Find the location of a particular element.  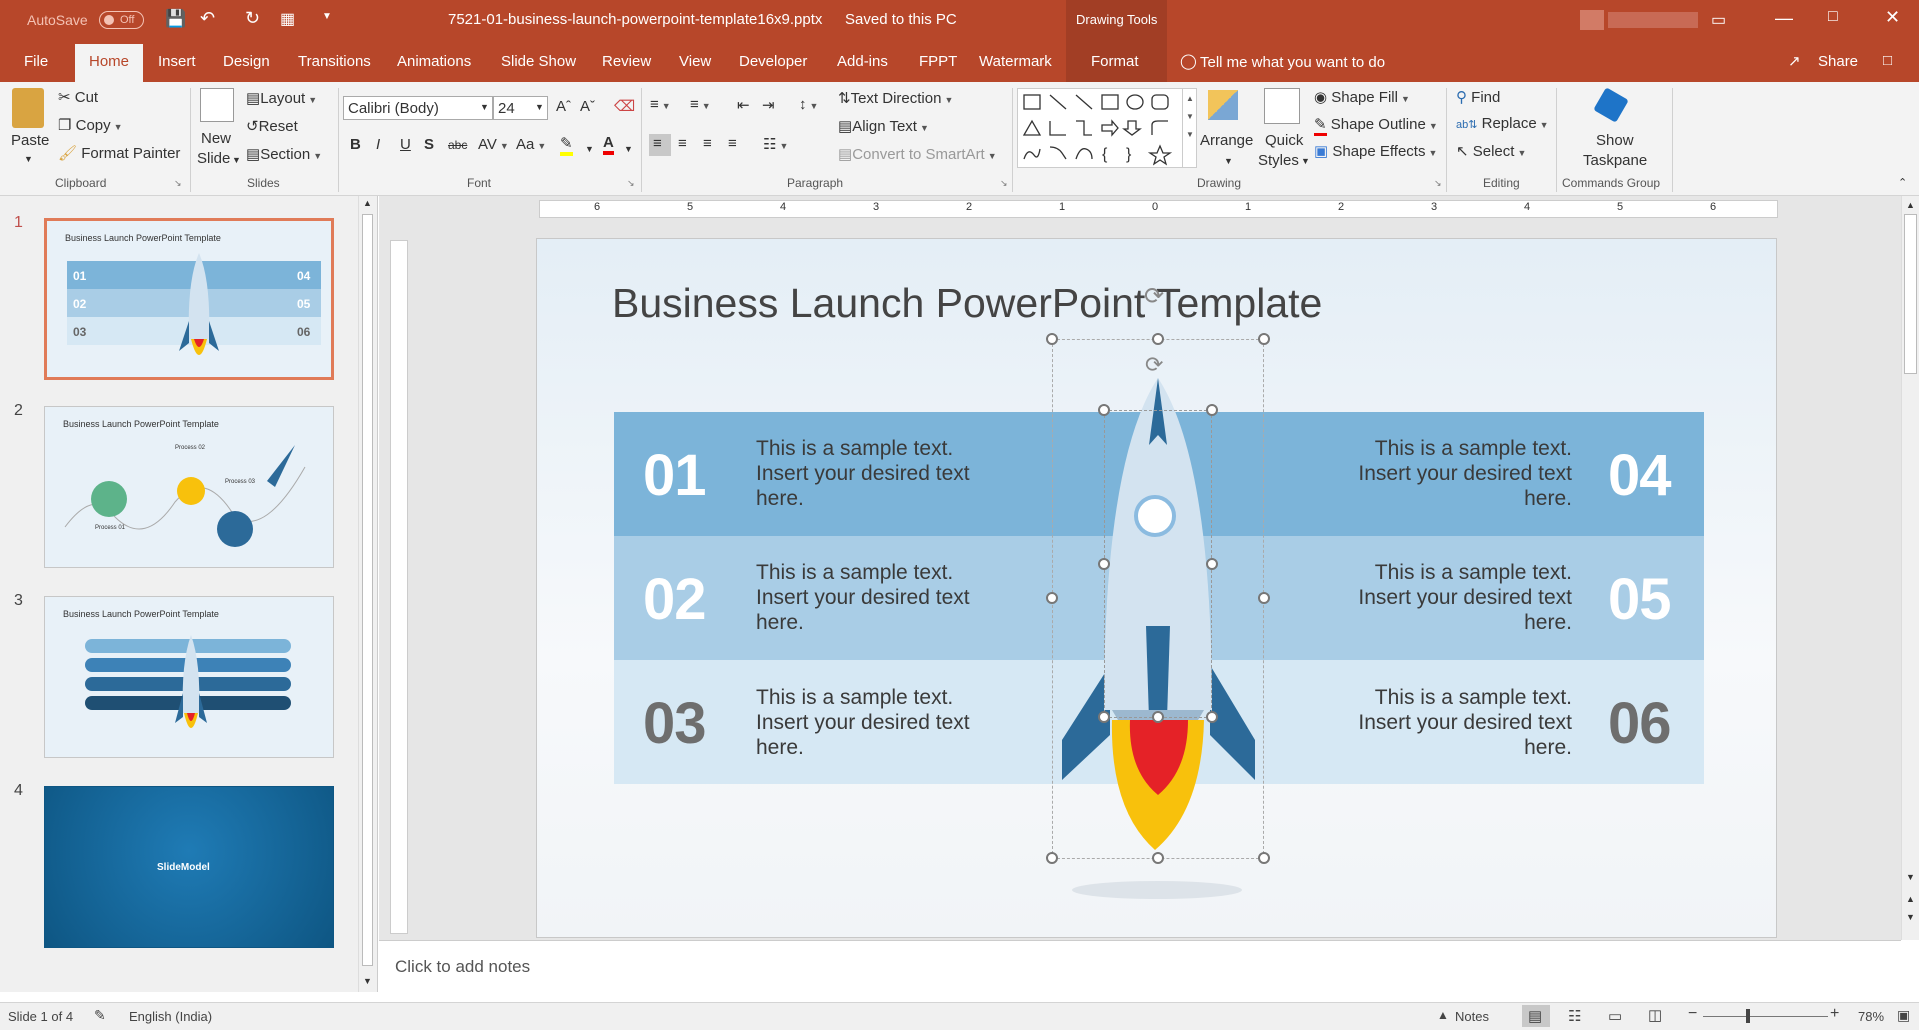

align-center-icon: ≡ is located at coordinates (682, 143).